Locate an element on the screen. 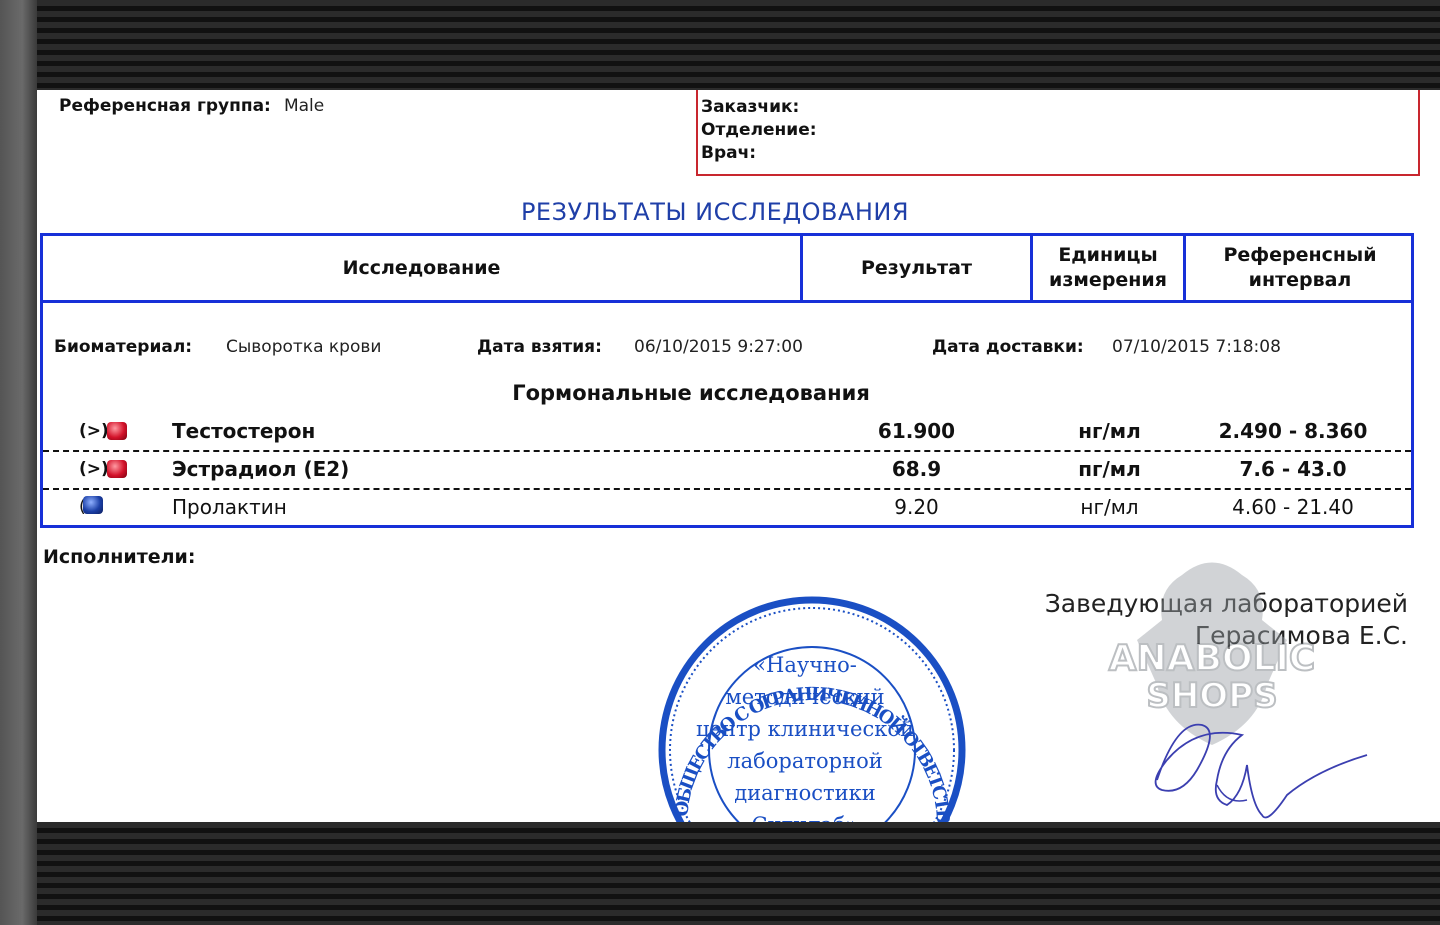 The width and height of the screenshot is (1440, 925). watermark-line1: ANABOLIC is located at coordinates (1212, 658).